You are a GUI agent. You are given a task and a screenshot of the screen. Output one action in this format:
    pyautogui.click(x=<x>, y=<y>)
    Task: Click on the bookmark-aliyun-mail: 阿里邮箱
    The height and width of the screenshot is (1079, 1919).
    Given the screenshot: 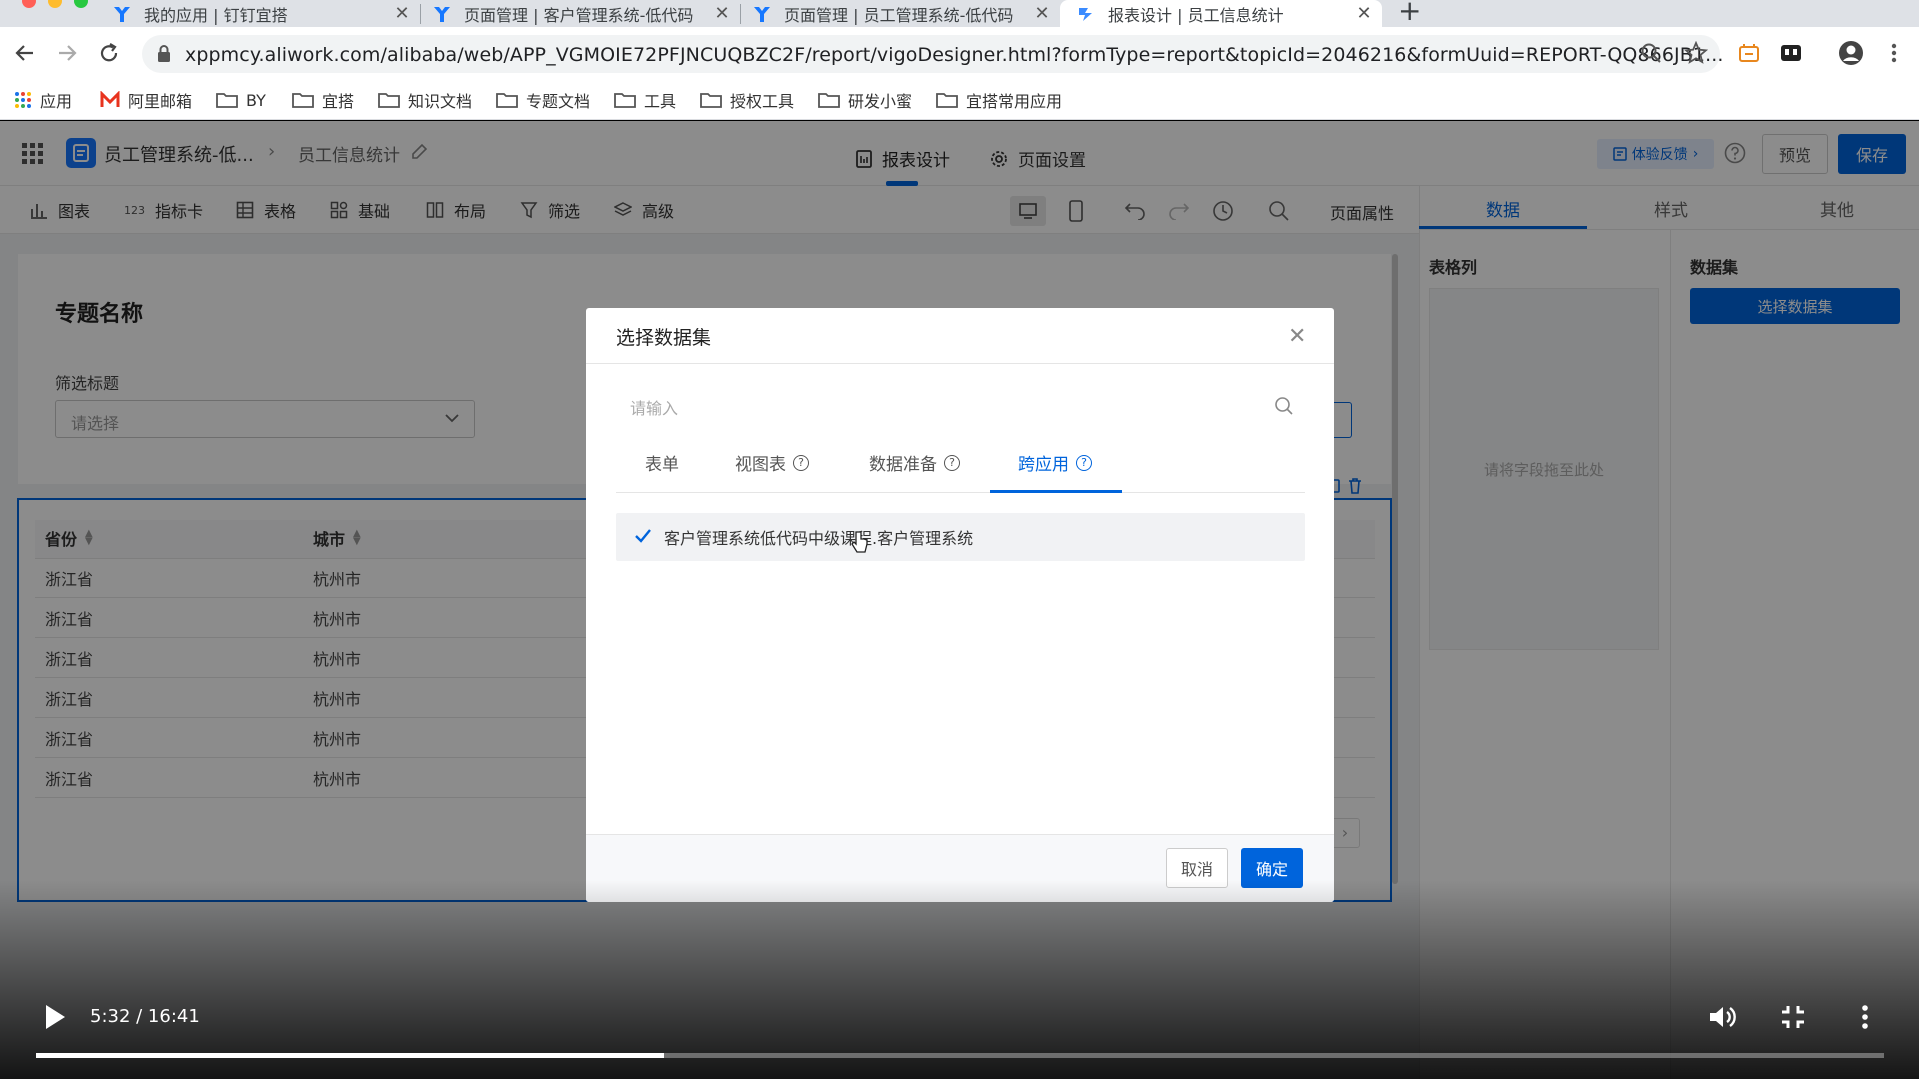 What is the action you would take?
    pyautogui.click(x=146, y=100)
    